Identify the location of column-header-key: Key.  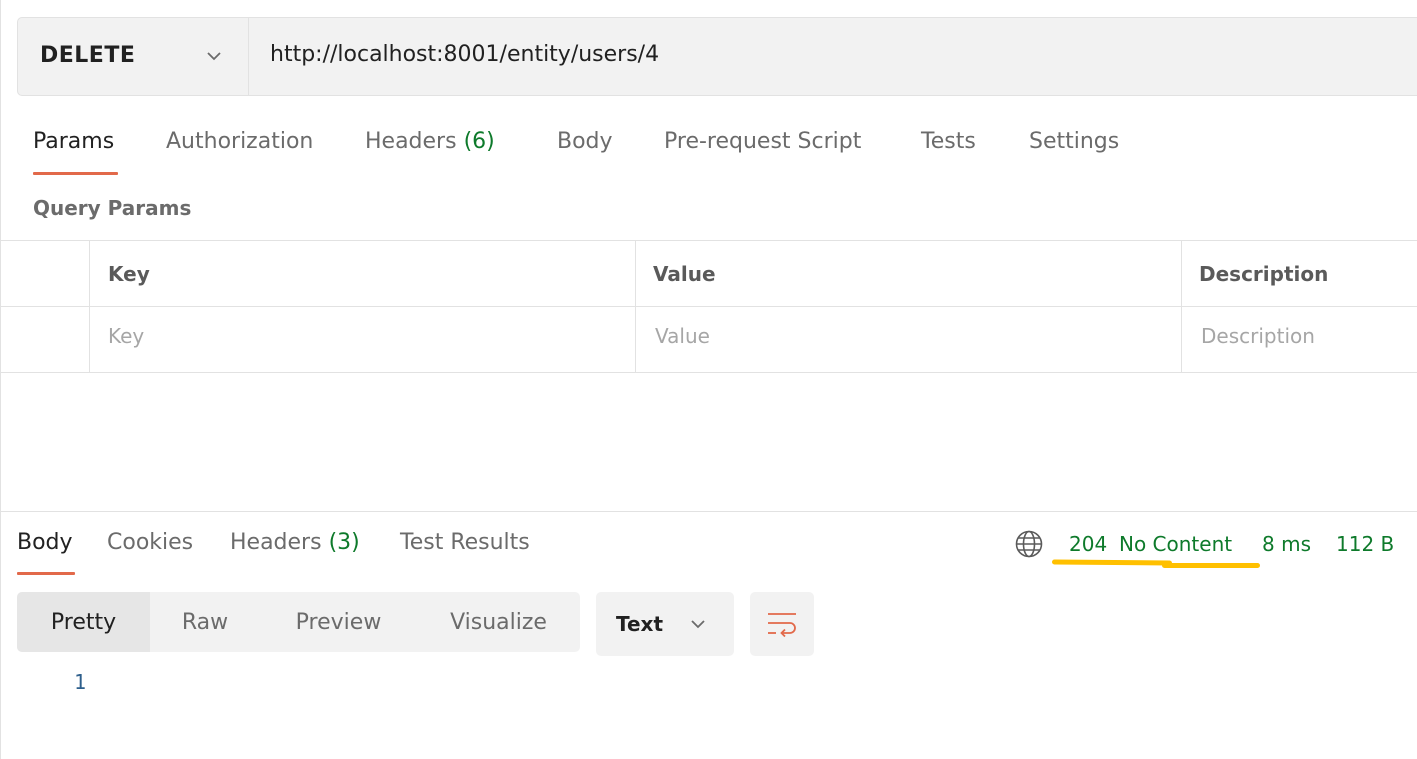
(129, 274).